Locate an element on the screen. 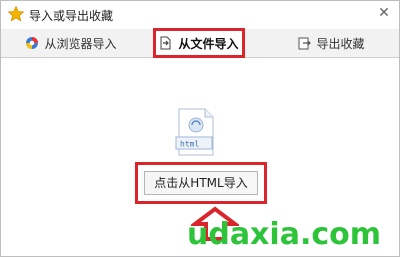 This screenshot has width=400, height=257. export-icon is located at coordinates (305, 43).